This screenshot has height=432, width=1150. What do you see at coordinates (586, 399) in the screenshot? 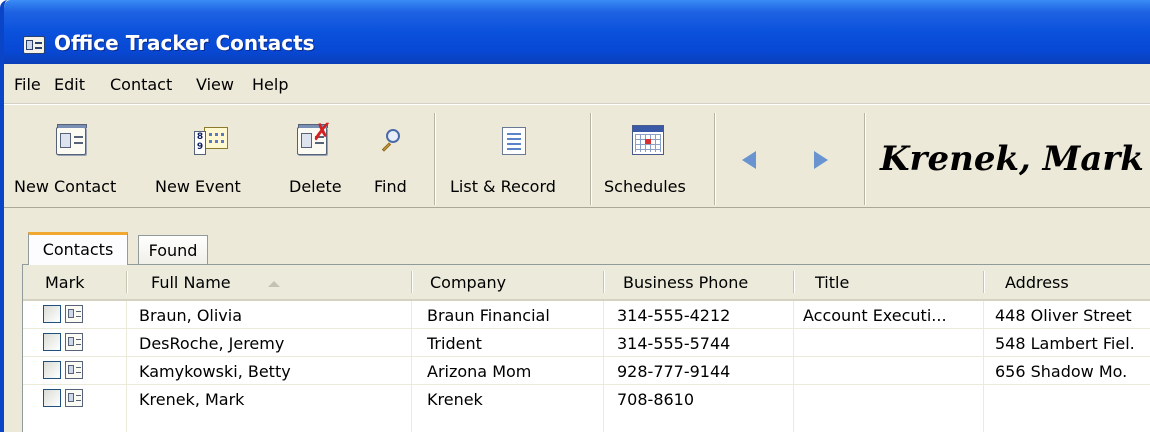
I see `table-row: Krenek, Mark Krenek 708-8610` at bounding box center [586, 399].